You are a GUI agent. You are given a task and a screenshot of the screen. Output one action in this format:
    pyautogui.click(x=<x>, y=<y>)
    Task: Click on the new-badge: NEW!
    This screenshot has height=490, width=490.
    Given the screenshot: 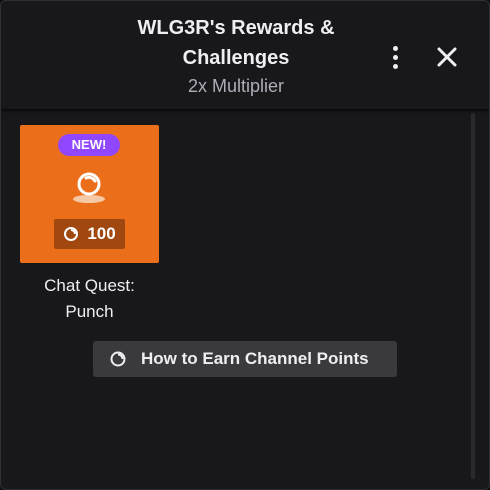 What is the action you would take?
    pyautogui.click(x=89, y=145)
    